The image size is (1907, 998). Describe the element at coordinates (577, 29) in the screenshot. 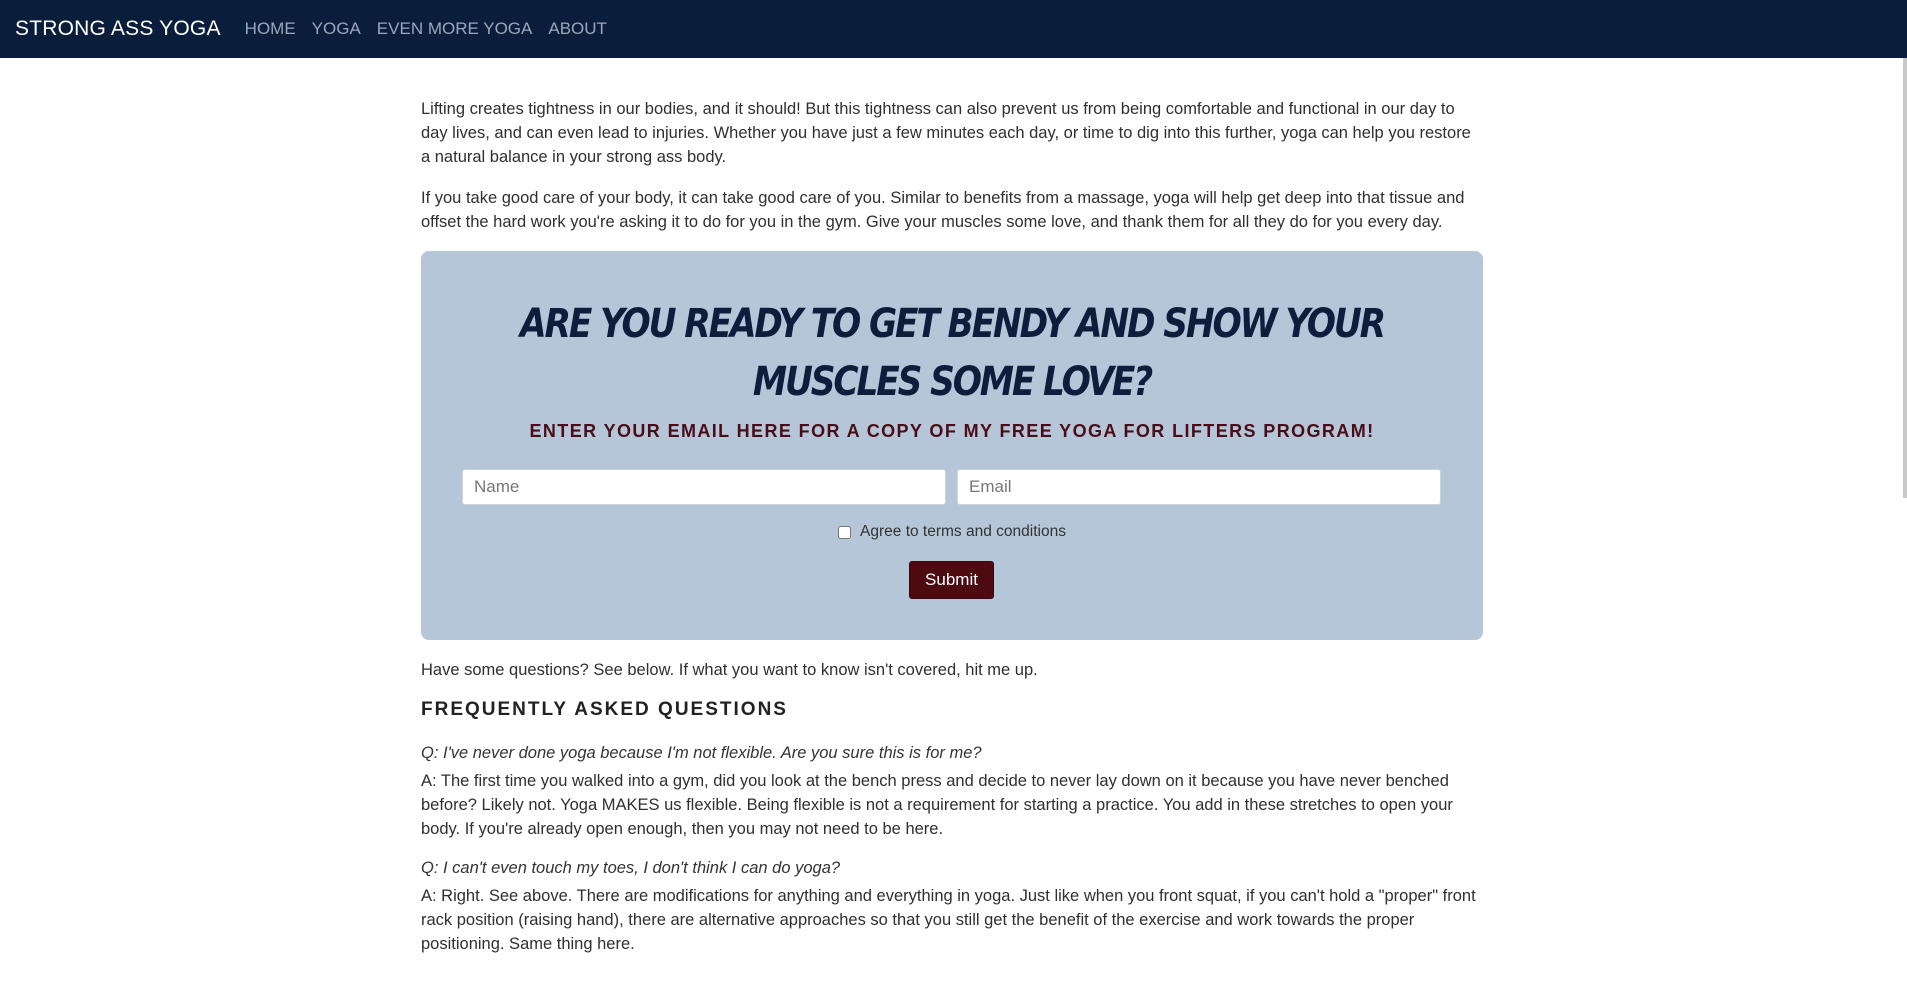

I see `nav-link-about: ABOUT` at that location.